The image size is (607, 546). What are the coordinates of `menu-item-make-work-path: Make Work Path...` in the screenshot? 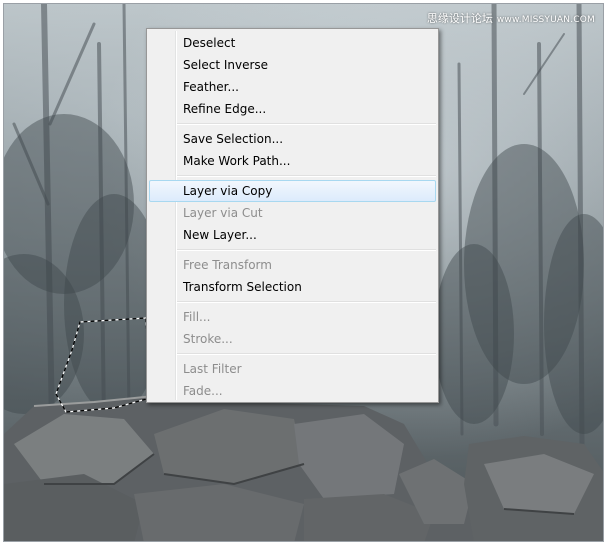 It's located at (292, 161).